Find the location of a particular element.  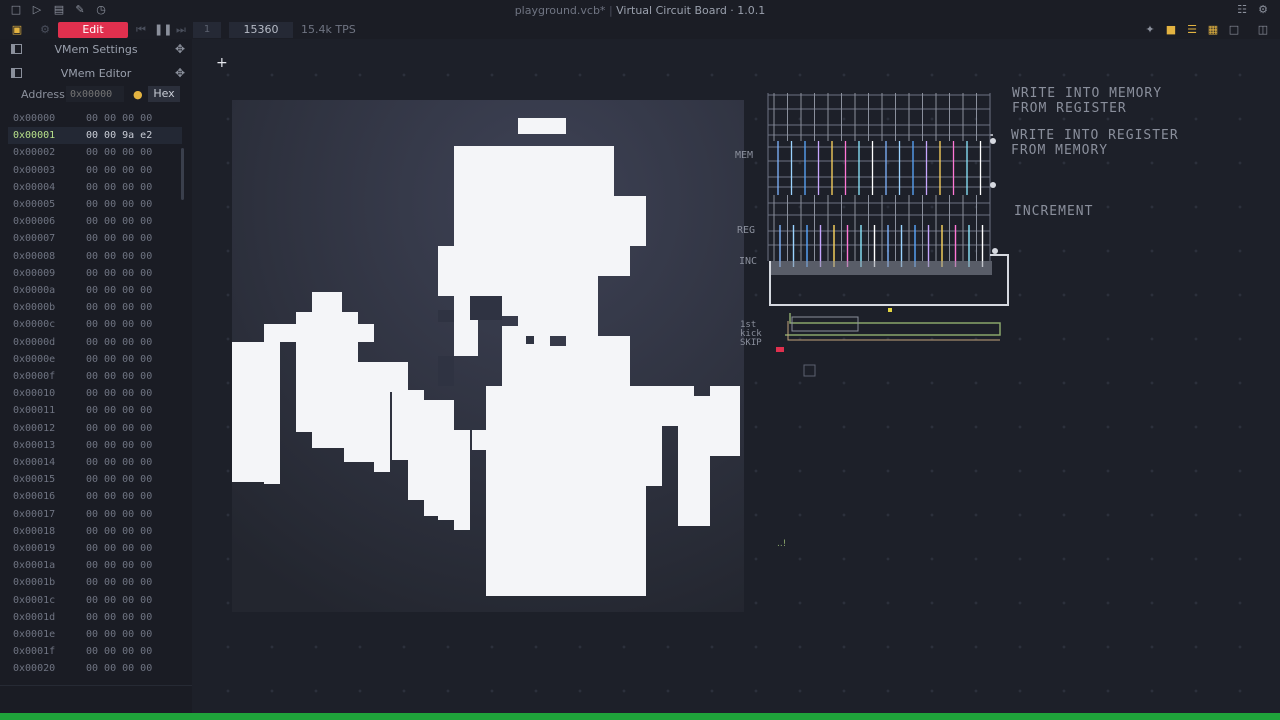

vmem-editor-header: VMem Editor ✥ is located at coordinates (96, 74).